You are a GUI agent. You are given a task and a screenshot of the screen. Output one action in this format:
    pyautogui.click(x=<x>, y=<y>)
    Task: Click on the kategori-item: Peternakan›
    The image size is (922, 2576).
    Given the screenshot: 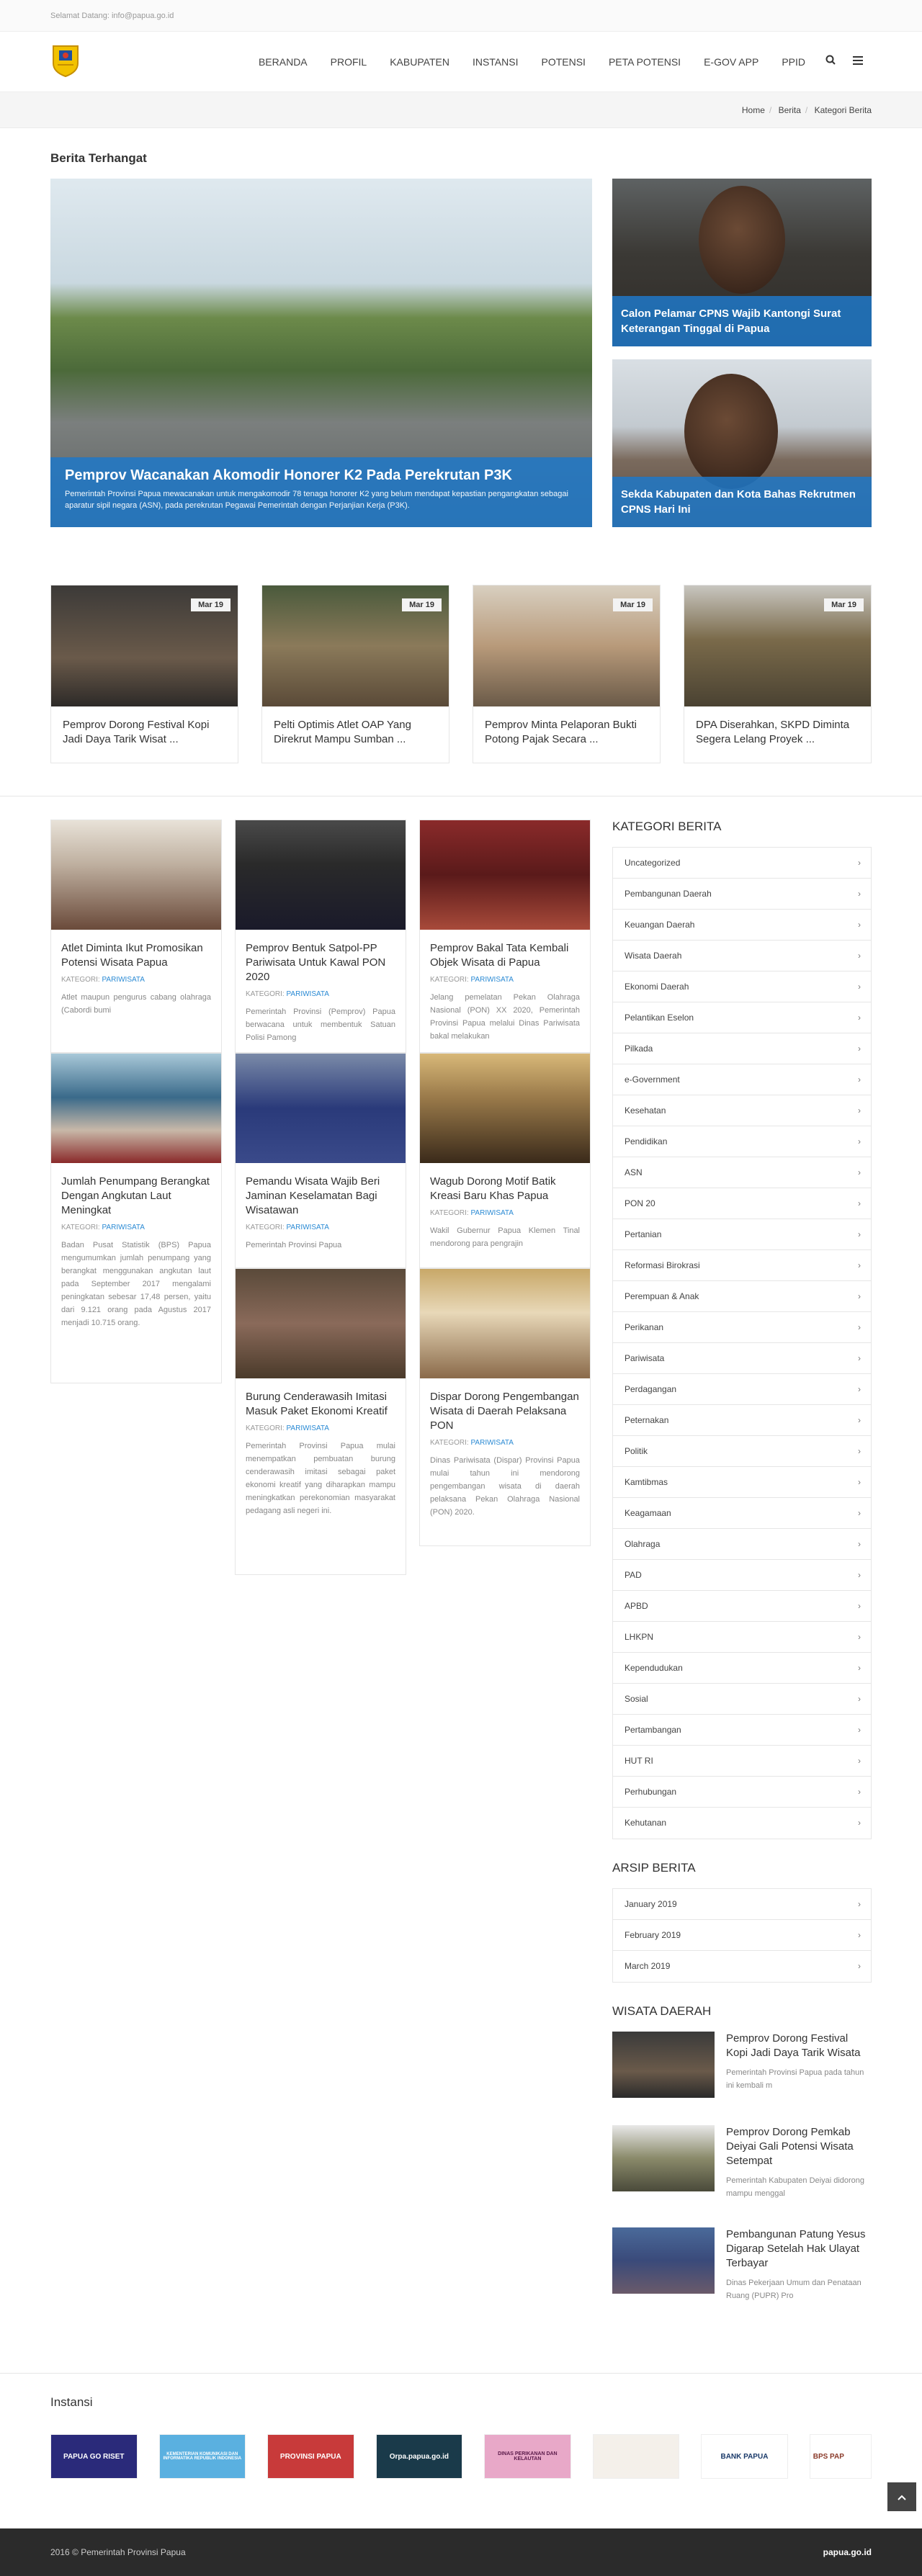 What is the action you would take?
    pyautogui.click(x=742, y=1420)
    